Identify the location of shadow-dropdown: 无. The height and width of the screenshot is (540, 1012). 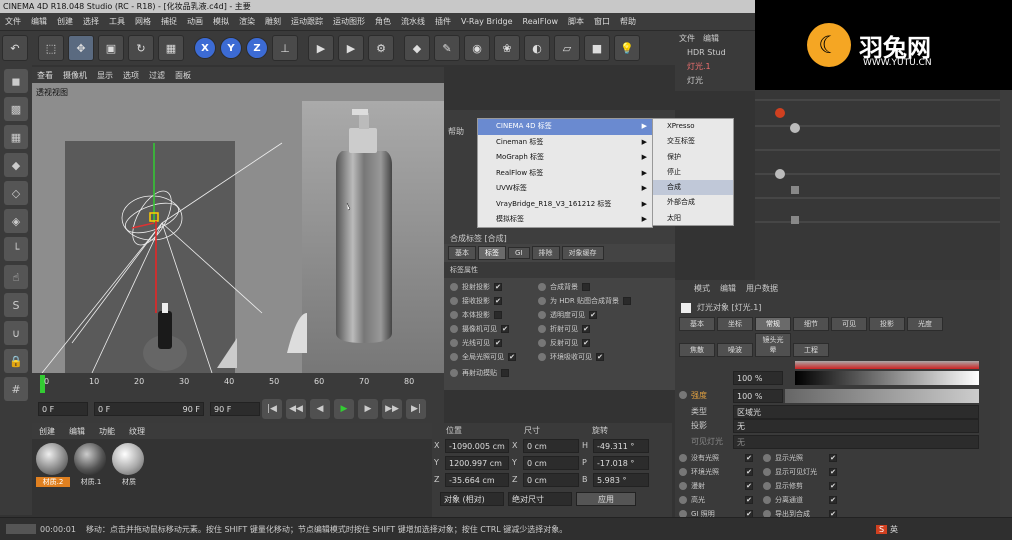
(856, 426).